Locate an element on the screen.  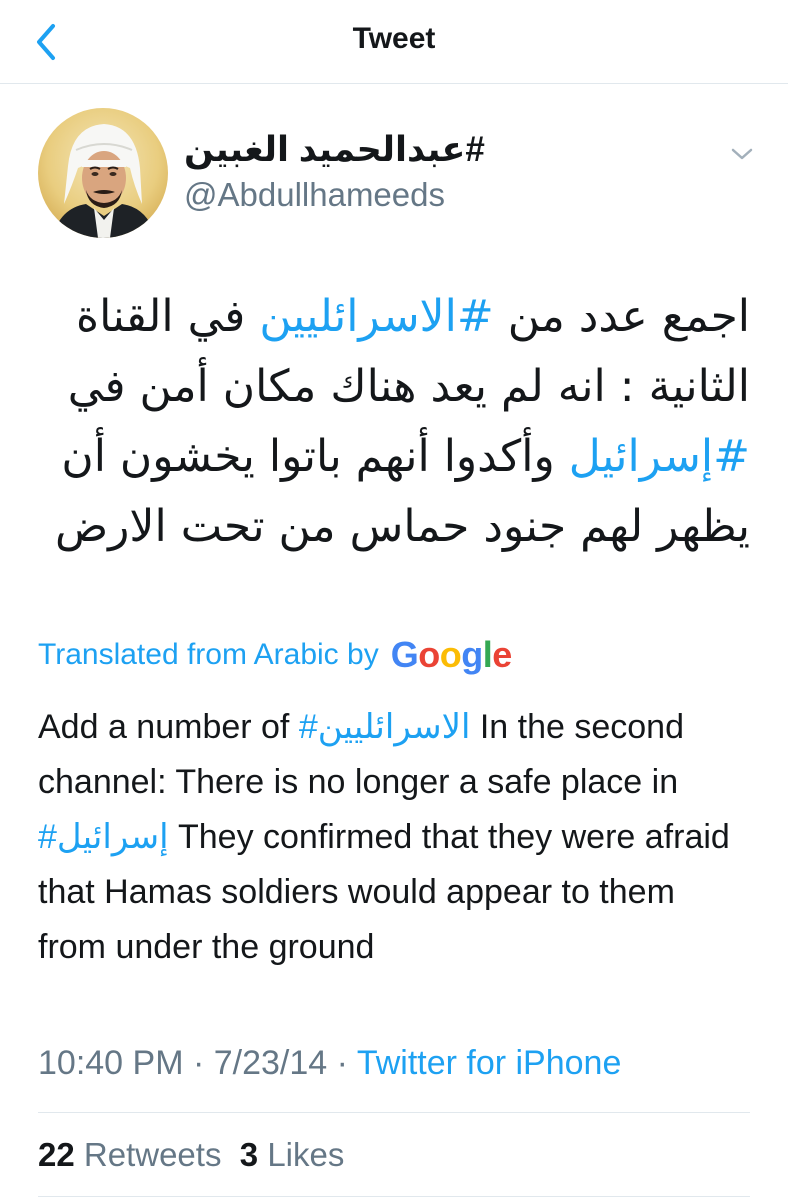
translation-attribution: Translated from Arabic by Google is located at coordinates (275, 655).